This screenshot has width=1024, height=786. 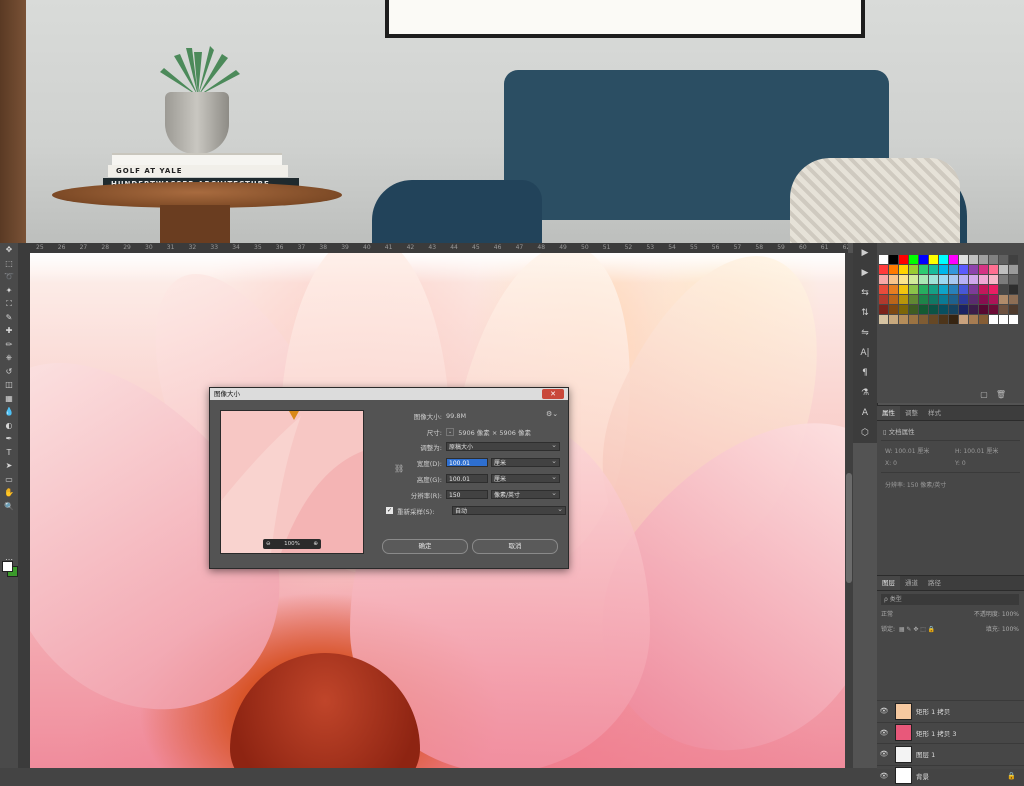 What do you see at coordinates (9, 493) in the screenshot?
I see `hand-icon: ✋` at bounding box center [9, 493].